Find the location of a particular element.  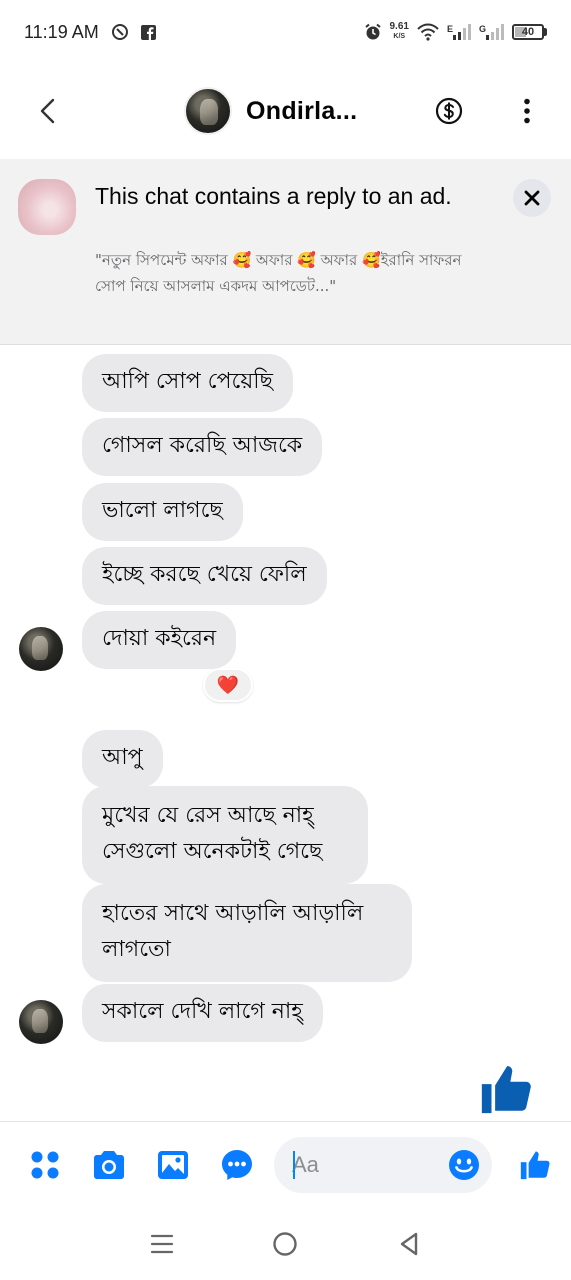

back-button is located at coordinates (48, 111).